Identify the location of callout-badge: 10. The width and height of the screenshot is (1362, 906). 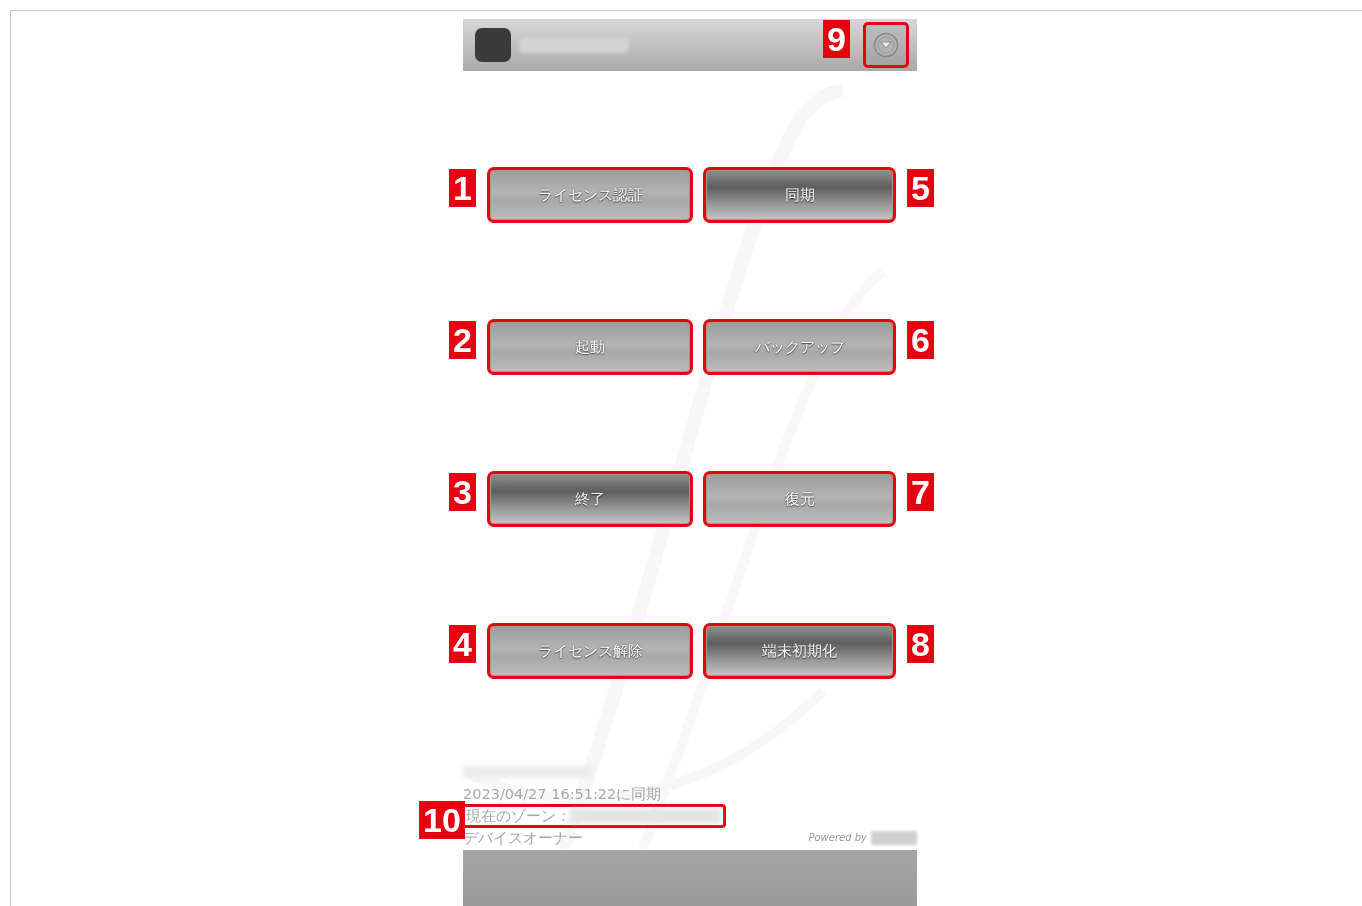
(442, 820).